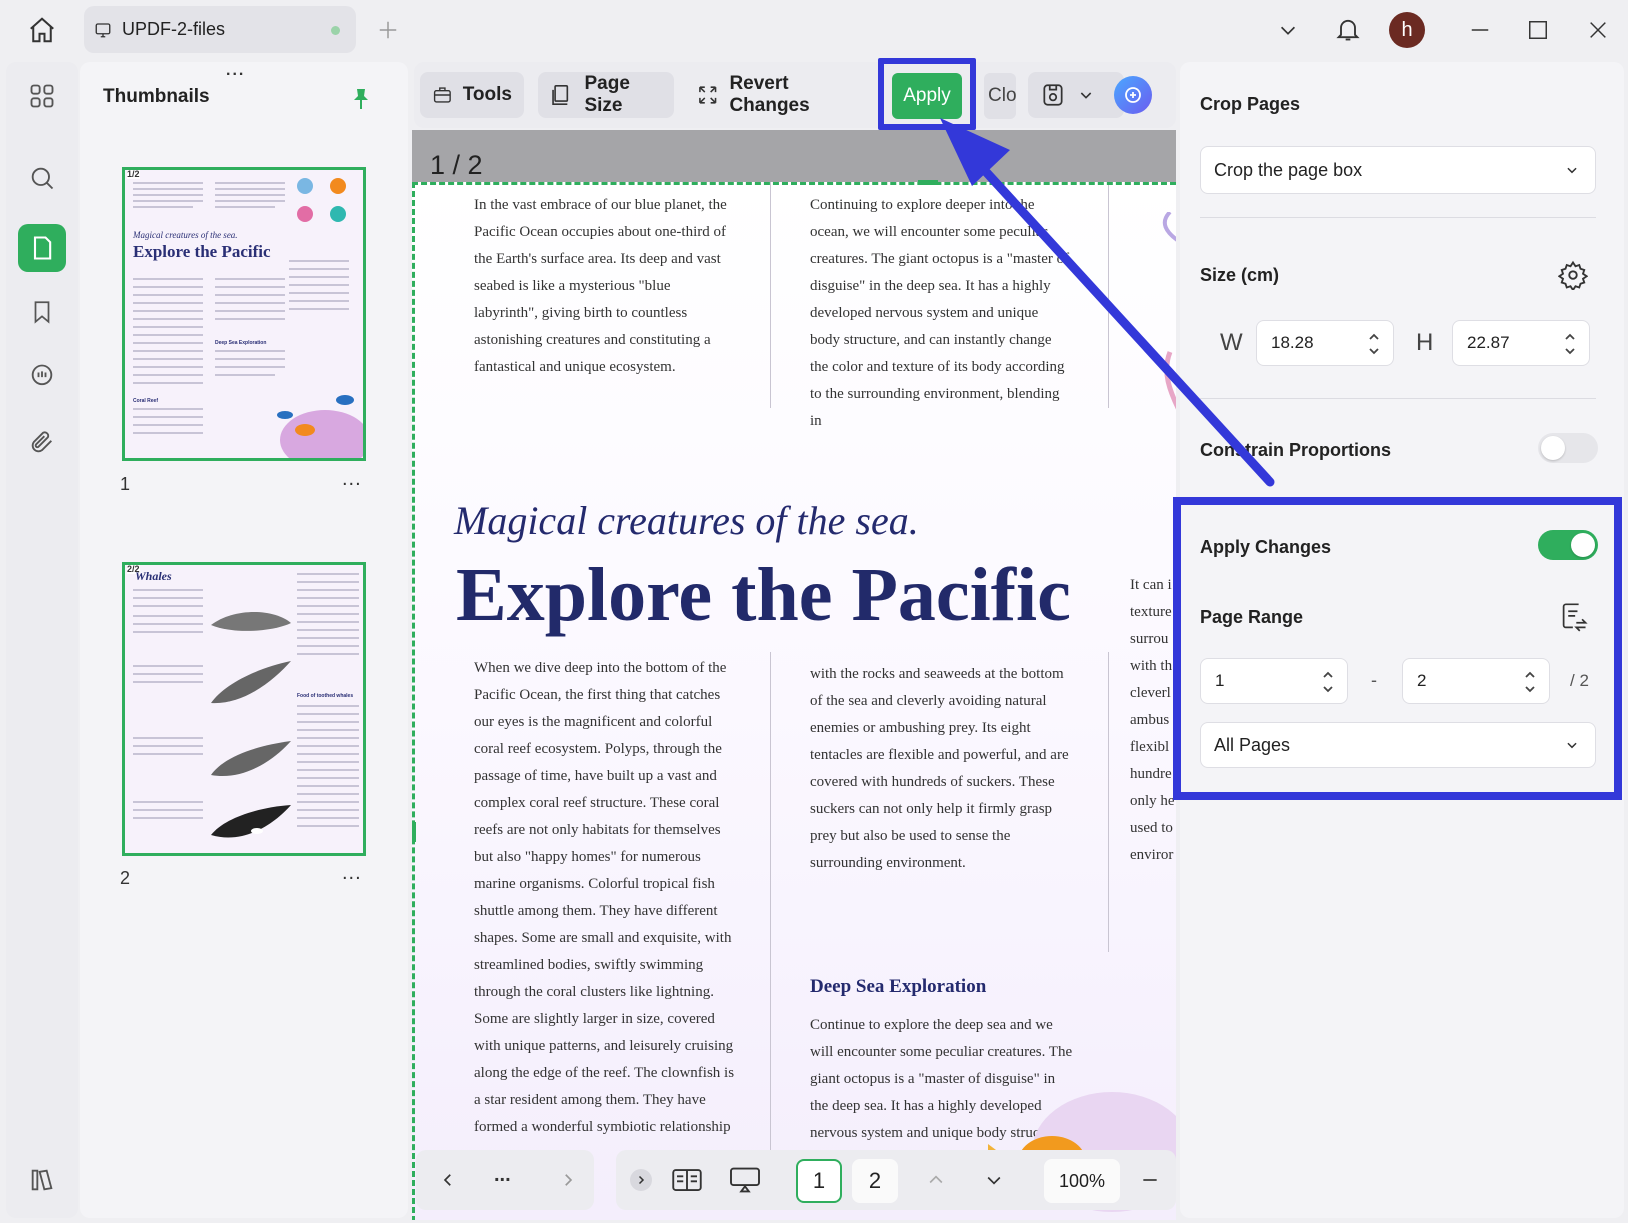 This screenshot has height=1223, width=1628. Describe the element at coordinates (778, 95) in the screenshot. I see `revert-changes-button: Revert Changes` at that location.